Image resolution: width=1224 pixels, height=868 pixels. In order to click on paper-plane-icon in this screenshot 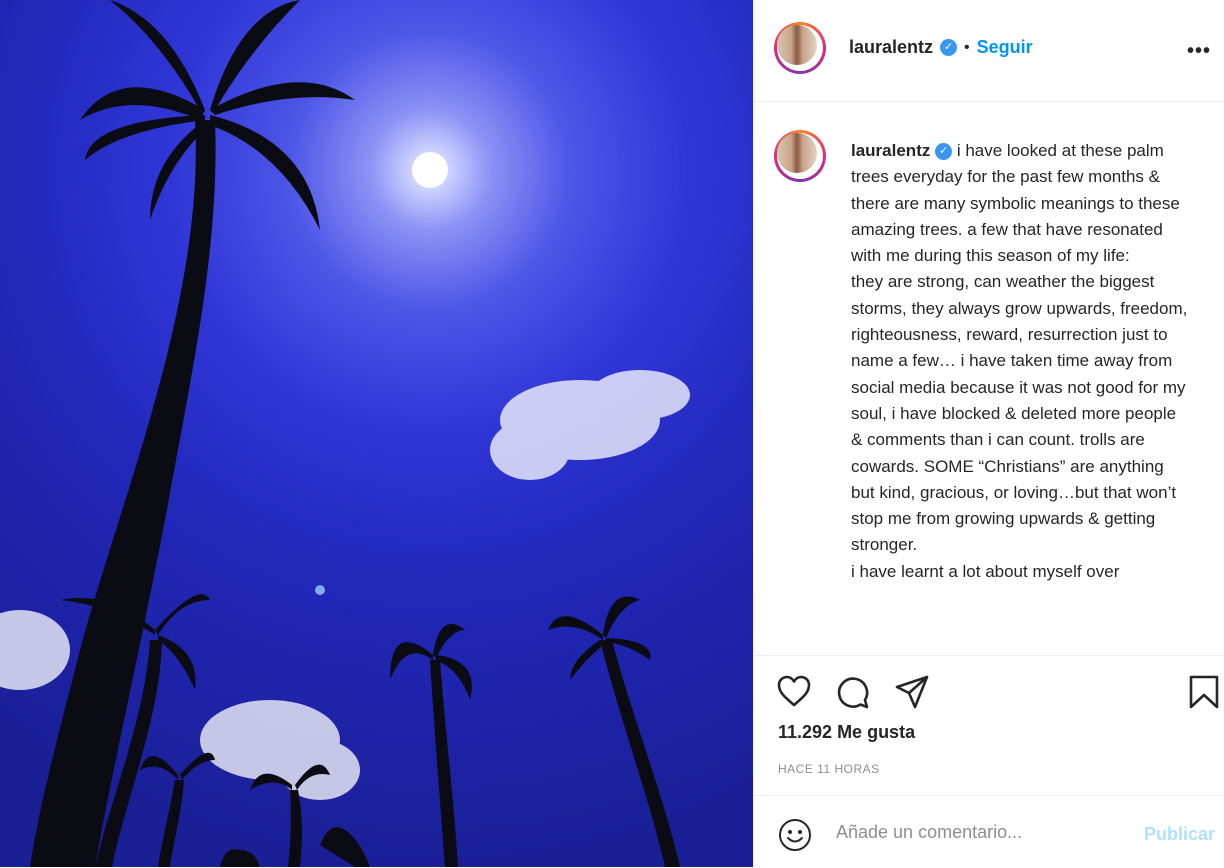, I will do `click(912, 692)`.